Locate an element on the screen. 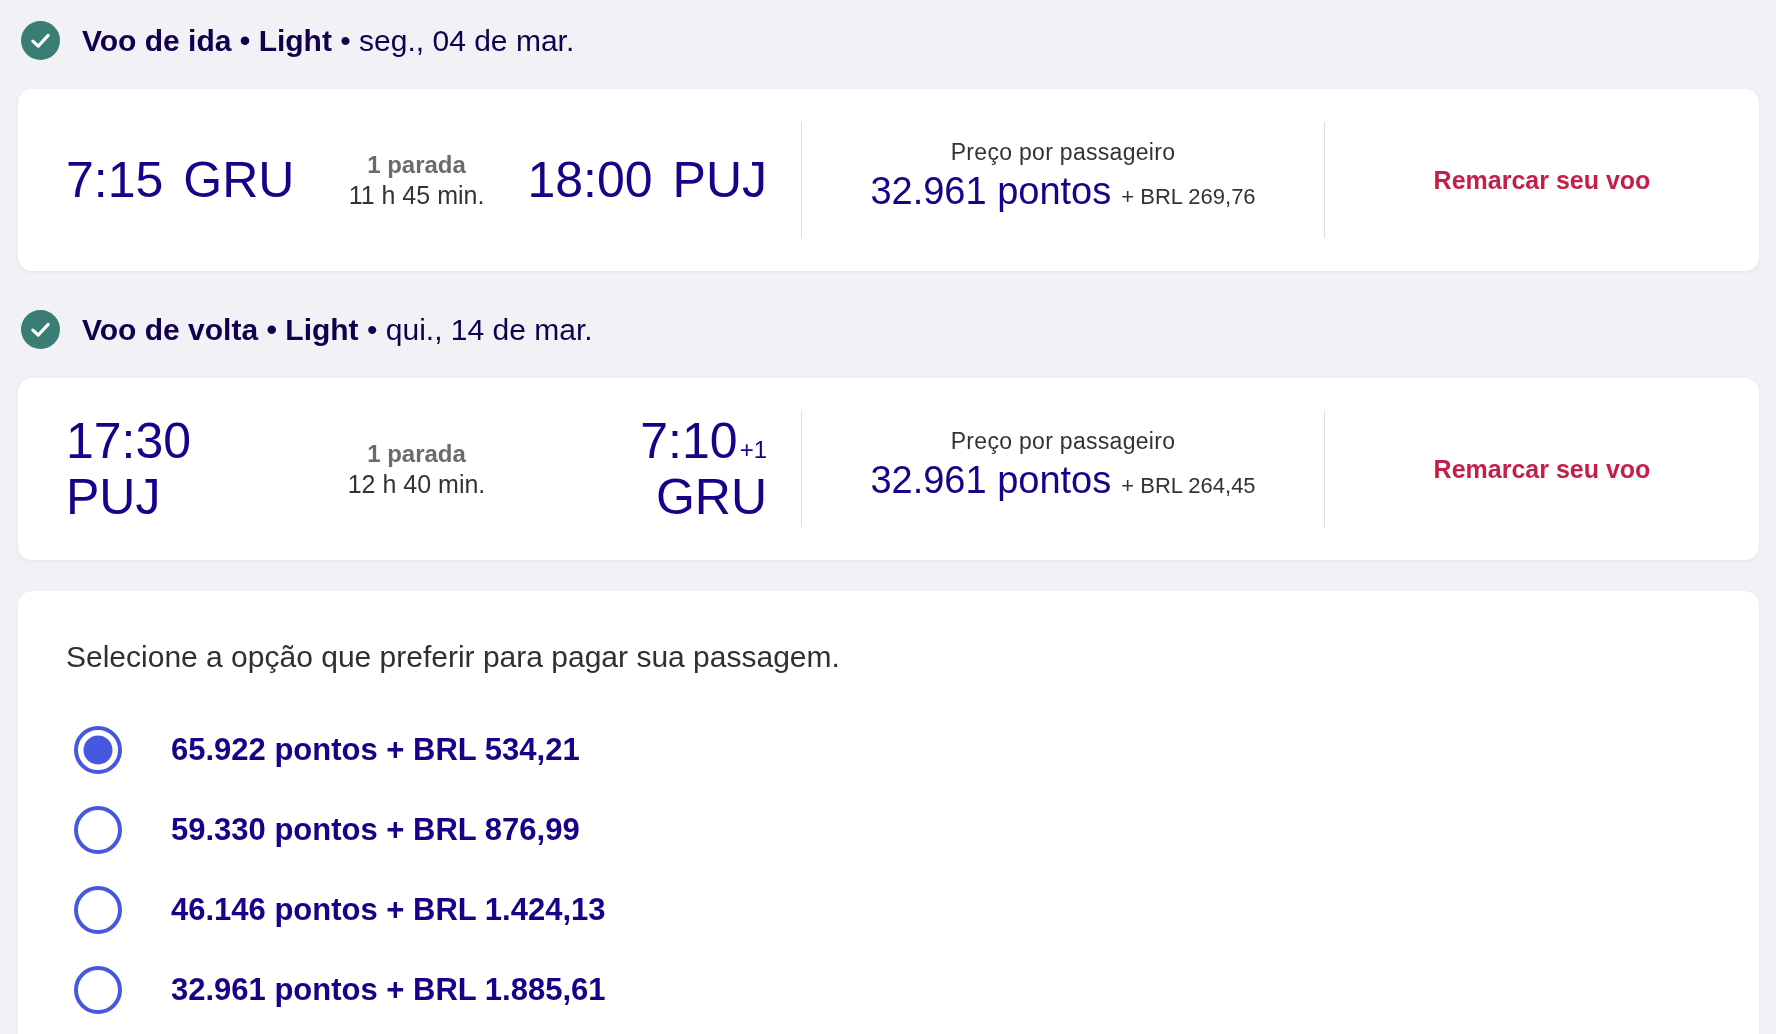 The height and width of the screenshot is (1034, 1776). payment-option-label: 59.330 pontos + BRL 876,99 is located at coordinates (375, 830).